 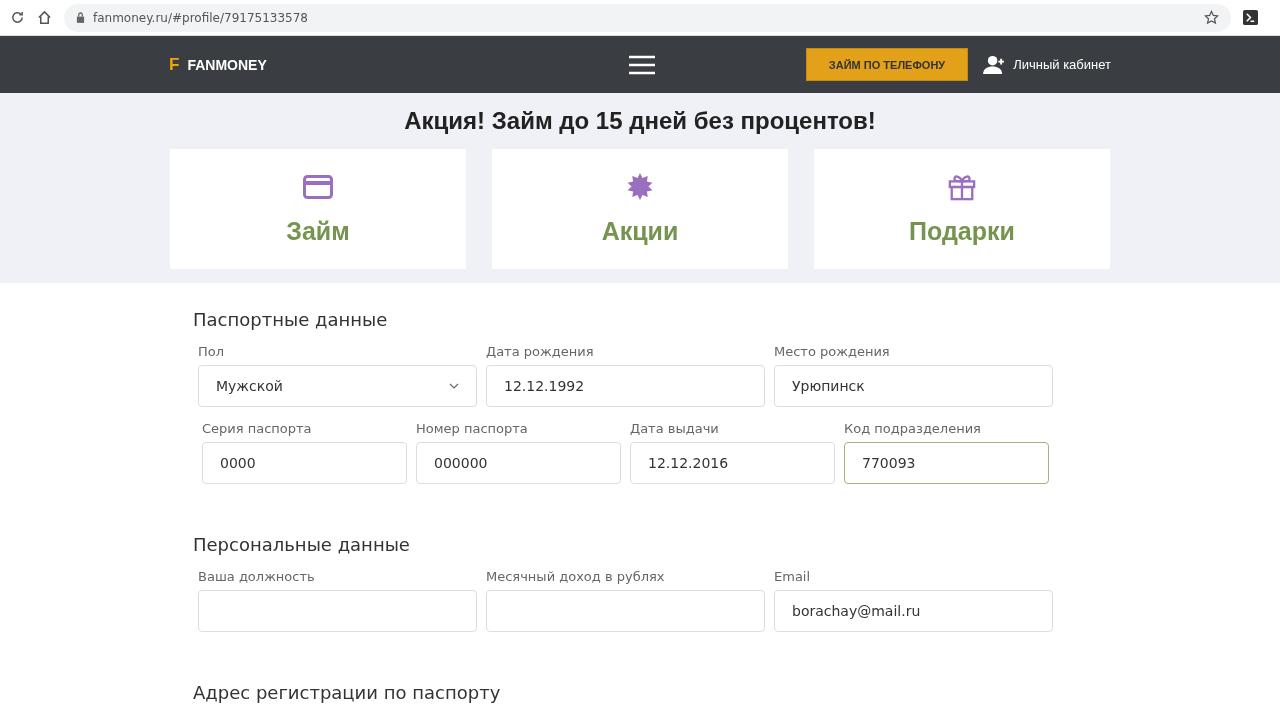 I want to click on field-label: Место рождения, so click(x=832, y=351).